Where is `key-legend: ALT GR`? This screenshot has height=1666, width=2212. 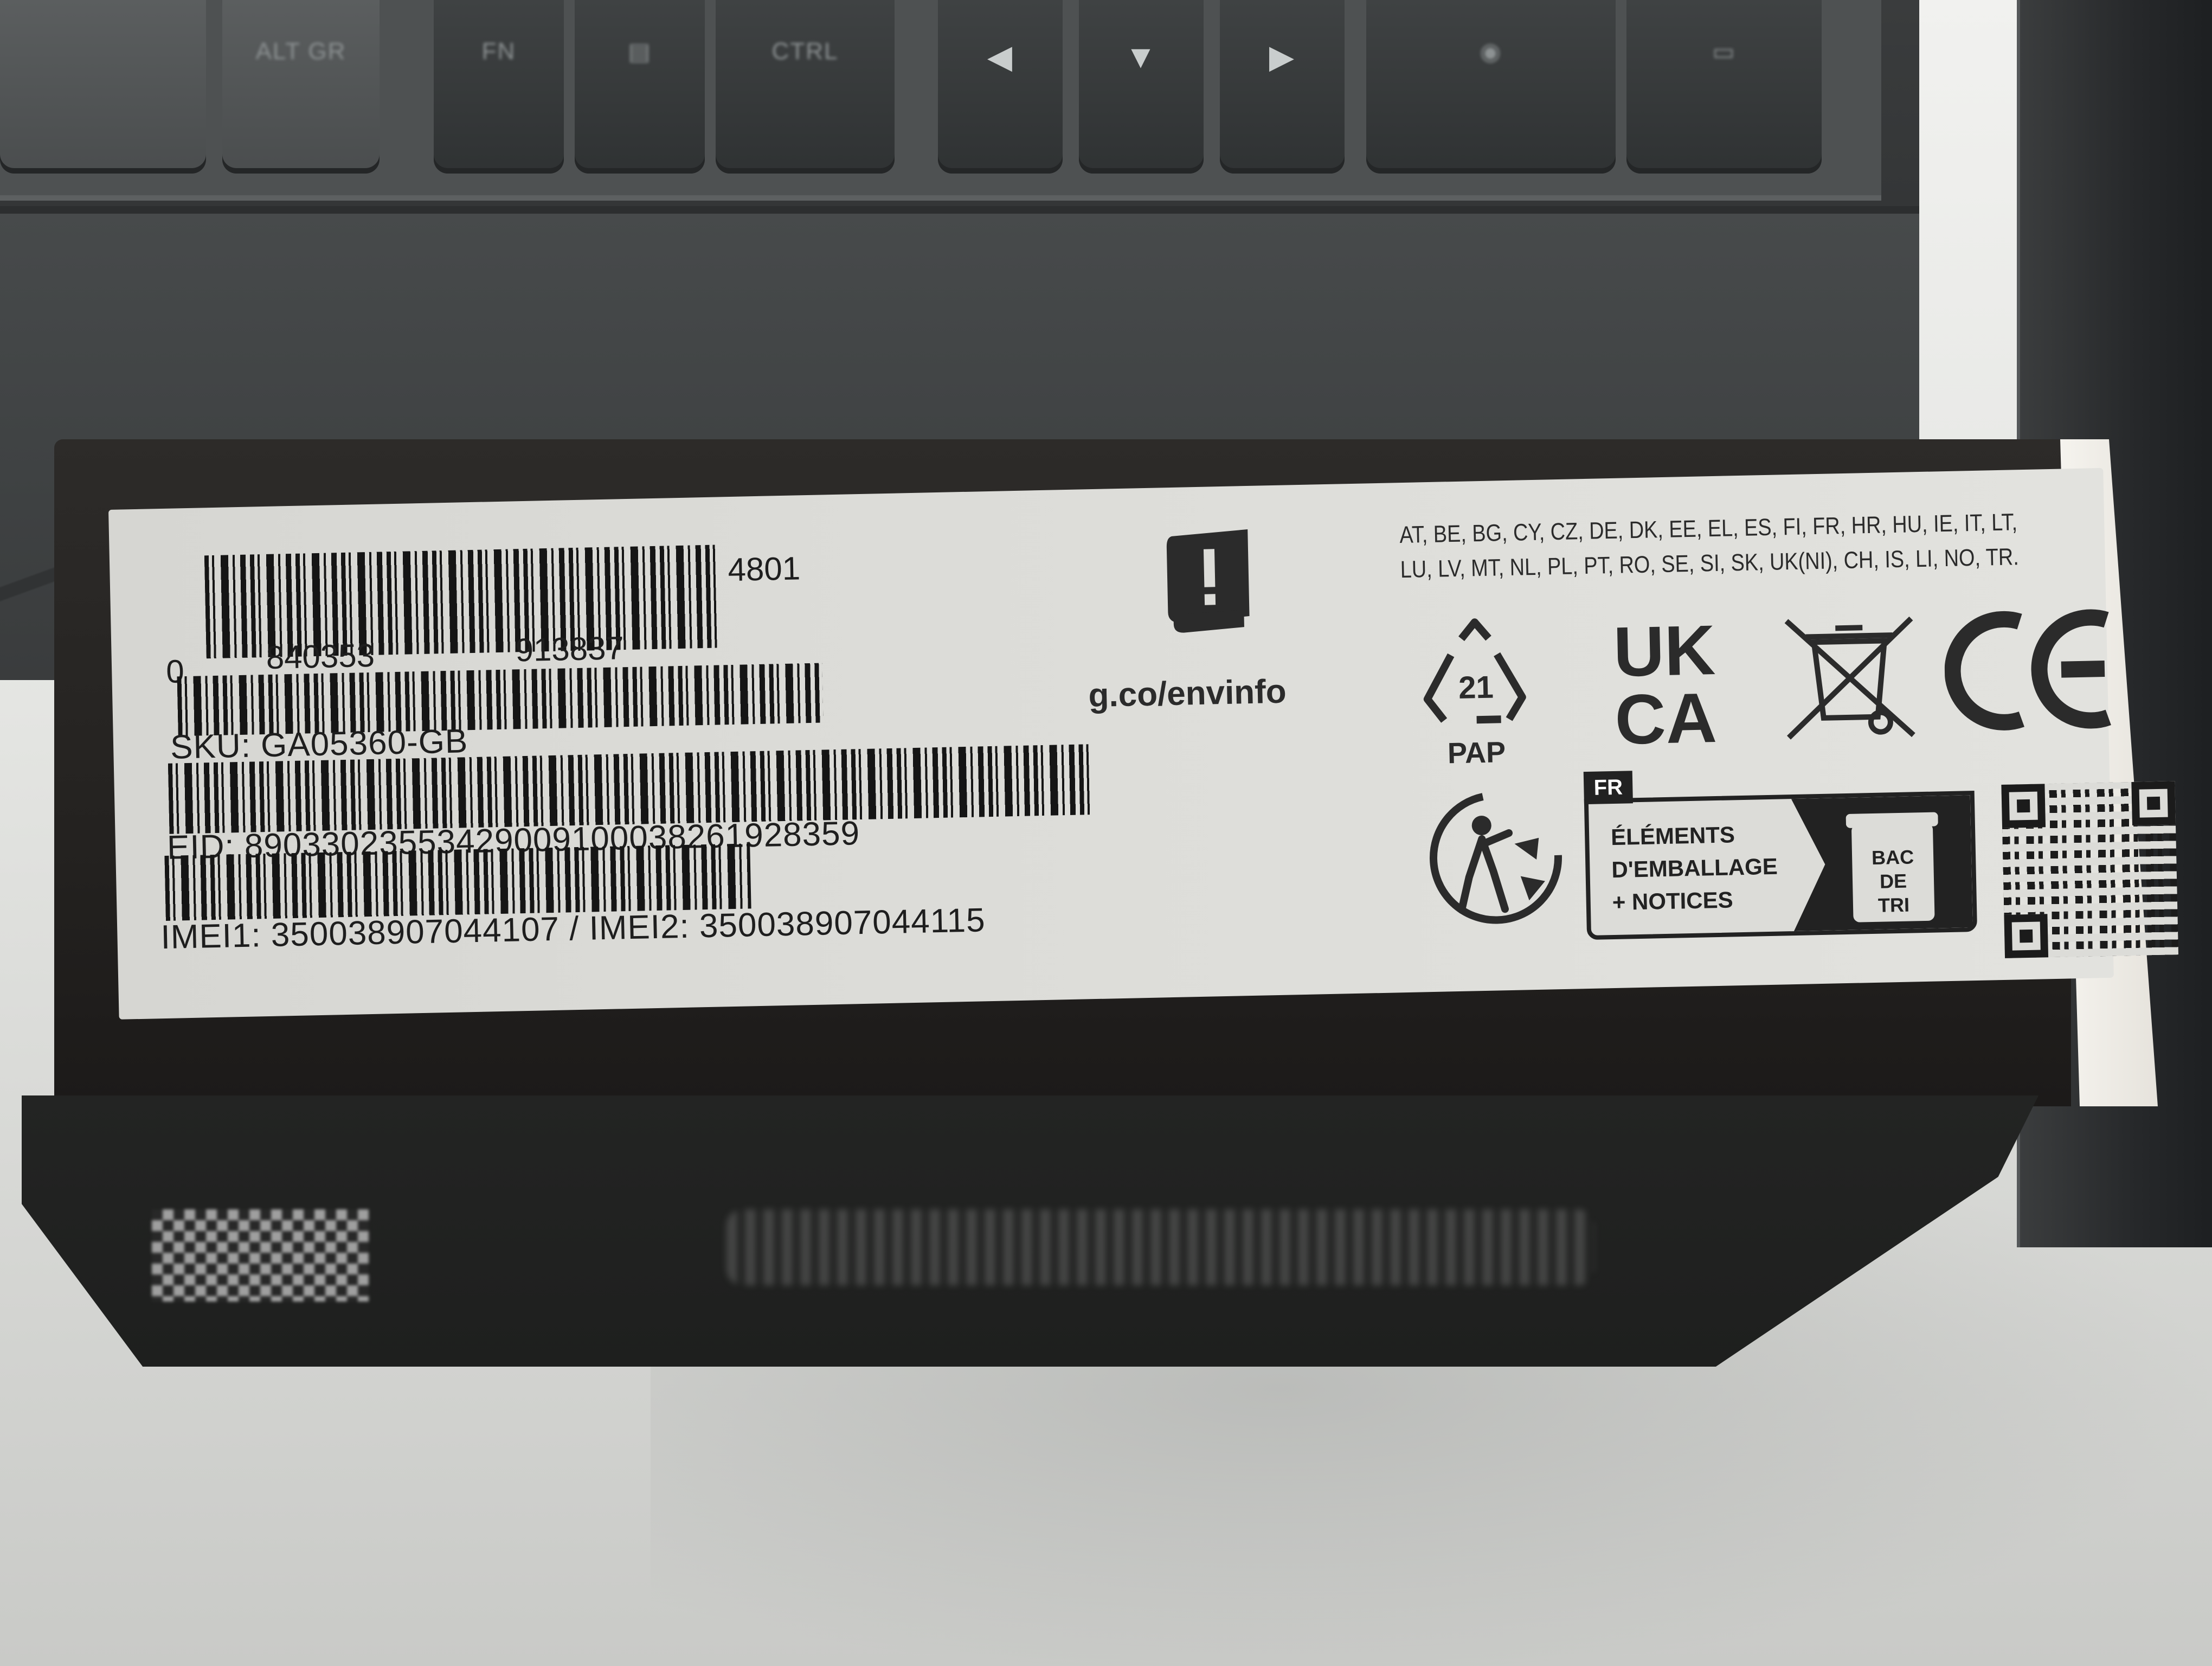
key-legend: ALT GR is located at coordinates (300, 51).